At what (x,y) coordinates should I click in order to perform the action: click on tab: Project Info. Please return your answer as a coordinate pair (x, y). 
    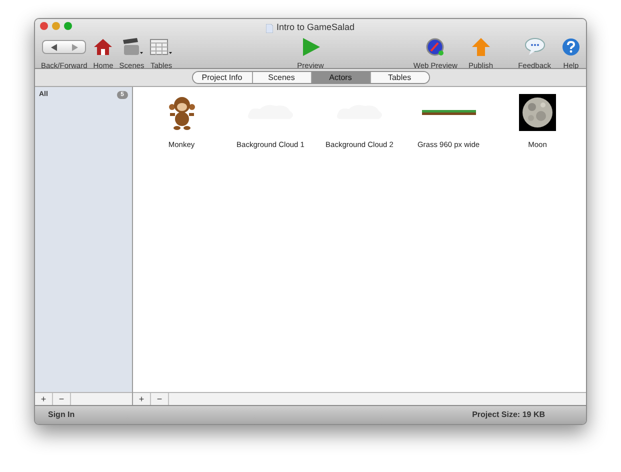
    Looking at the image, I should click on (222, 77).